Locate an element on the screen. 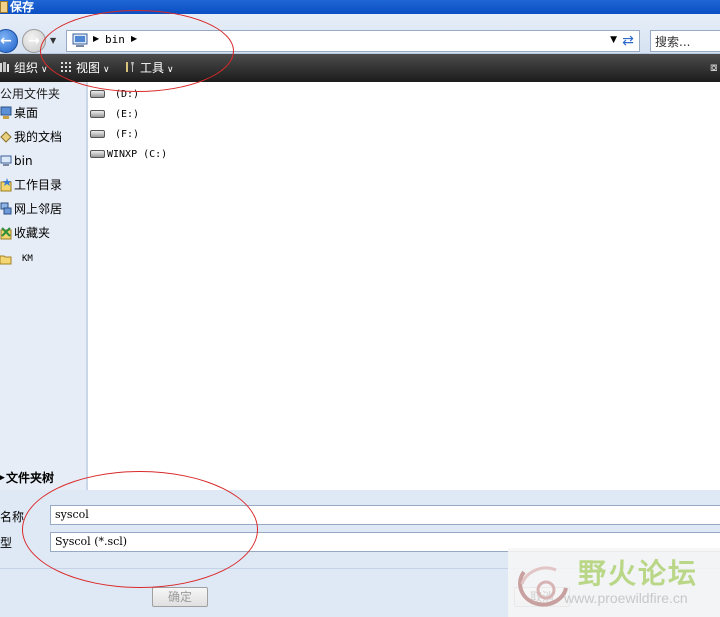 This screenshot has width=720, height=617. favorite-item-my-documents: 我的文档 is located at coordinates (43, 137).